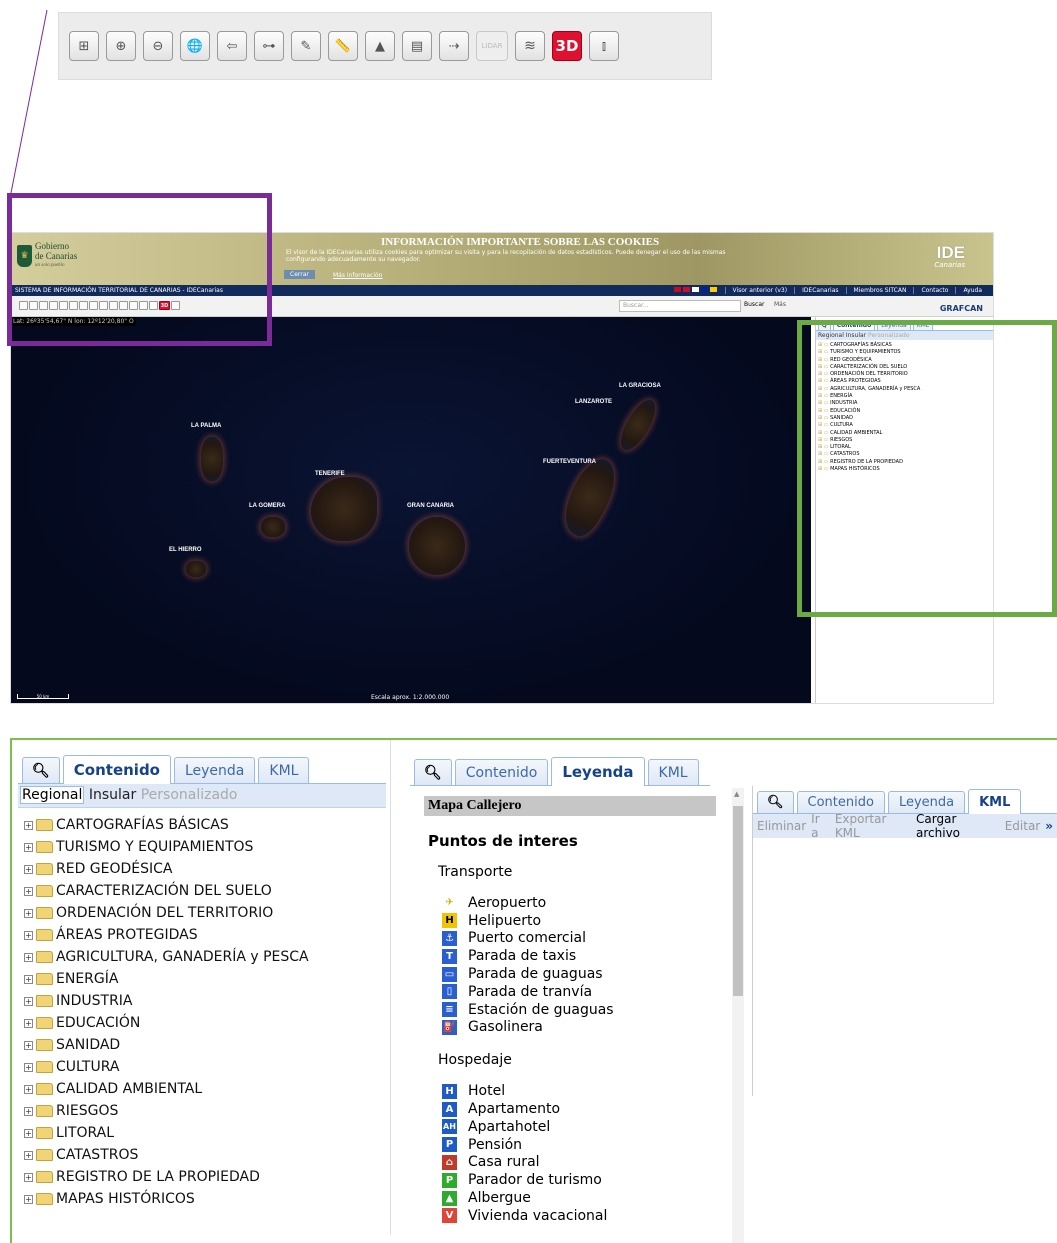 This screenshot has width=1057, height=1243. I want to click on tree-item: + MAPAS HISTÓRICOS, so click(205, 1199).